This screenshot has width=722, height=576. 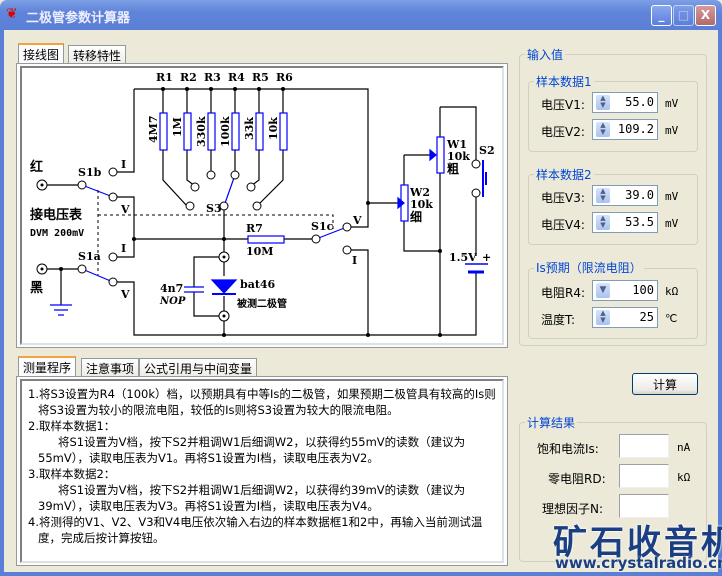 What do you see at coordinates (665, 384) in the screenshot?
I see `calculate-button: 计算` at bounding box center [665, 384].